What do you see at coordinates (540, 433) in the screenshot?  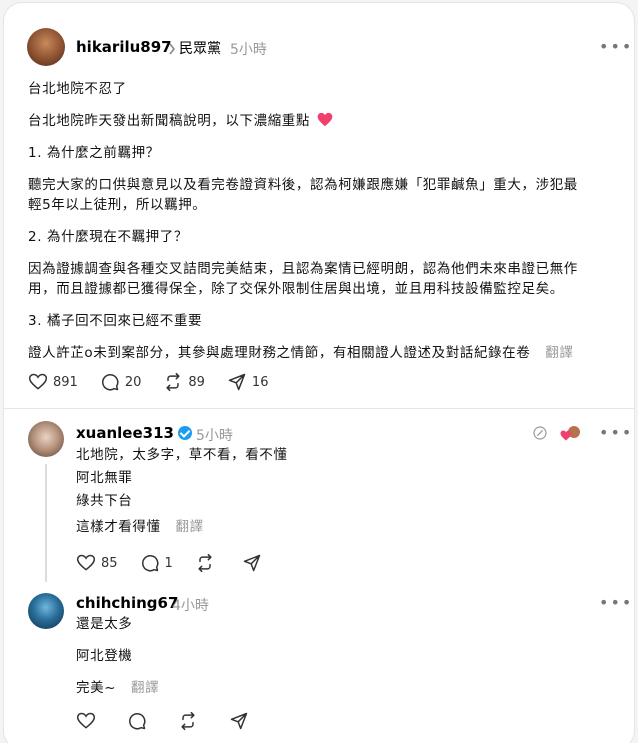 I see `quote-icon` at bounding box center [540, 433].